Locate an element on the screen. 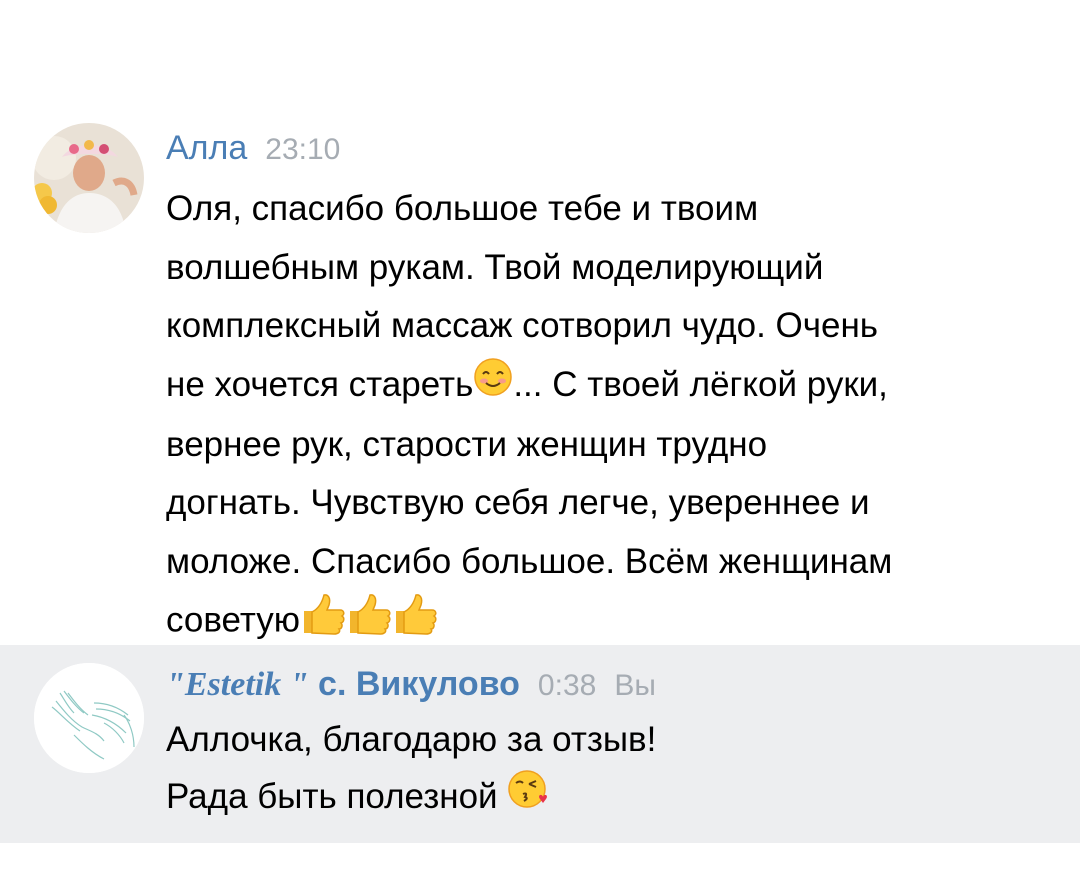  face-blowing-kiss-emoji is located at coordinates (529, 798).